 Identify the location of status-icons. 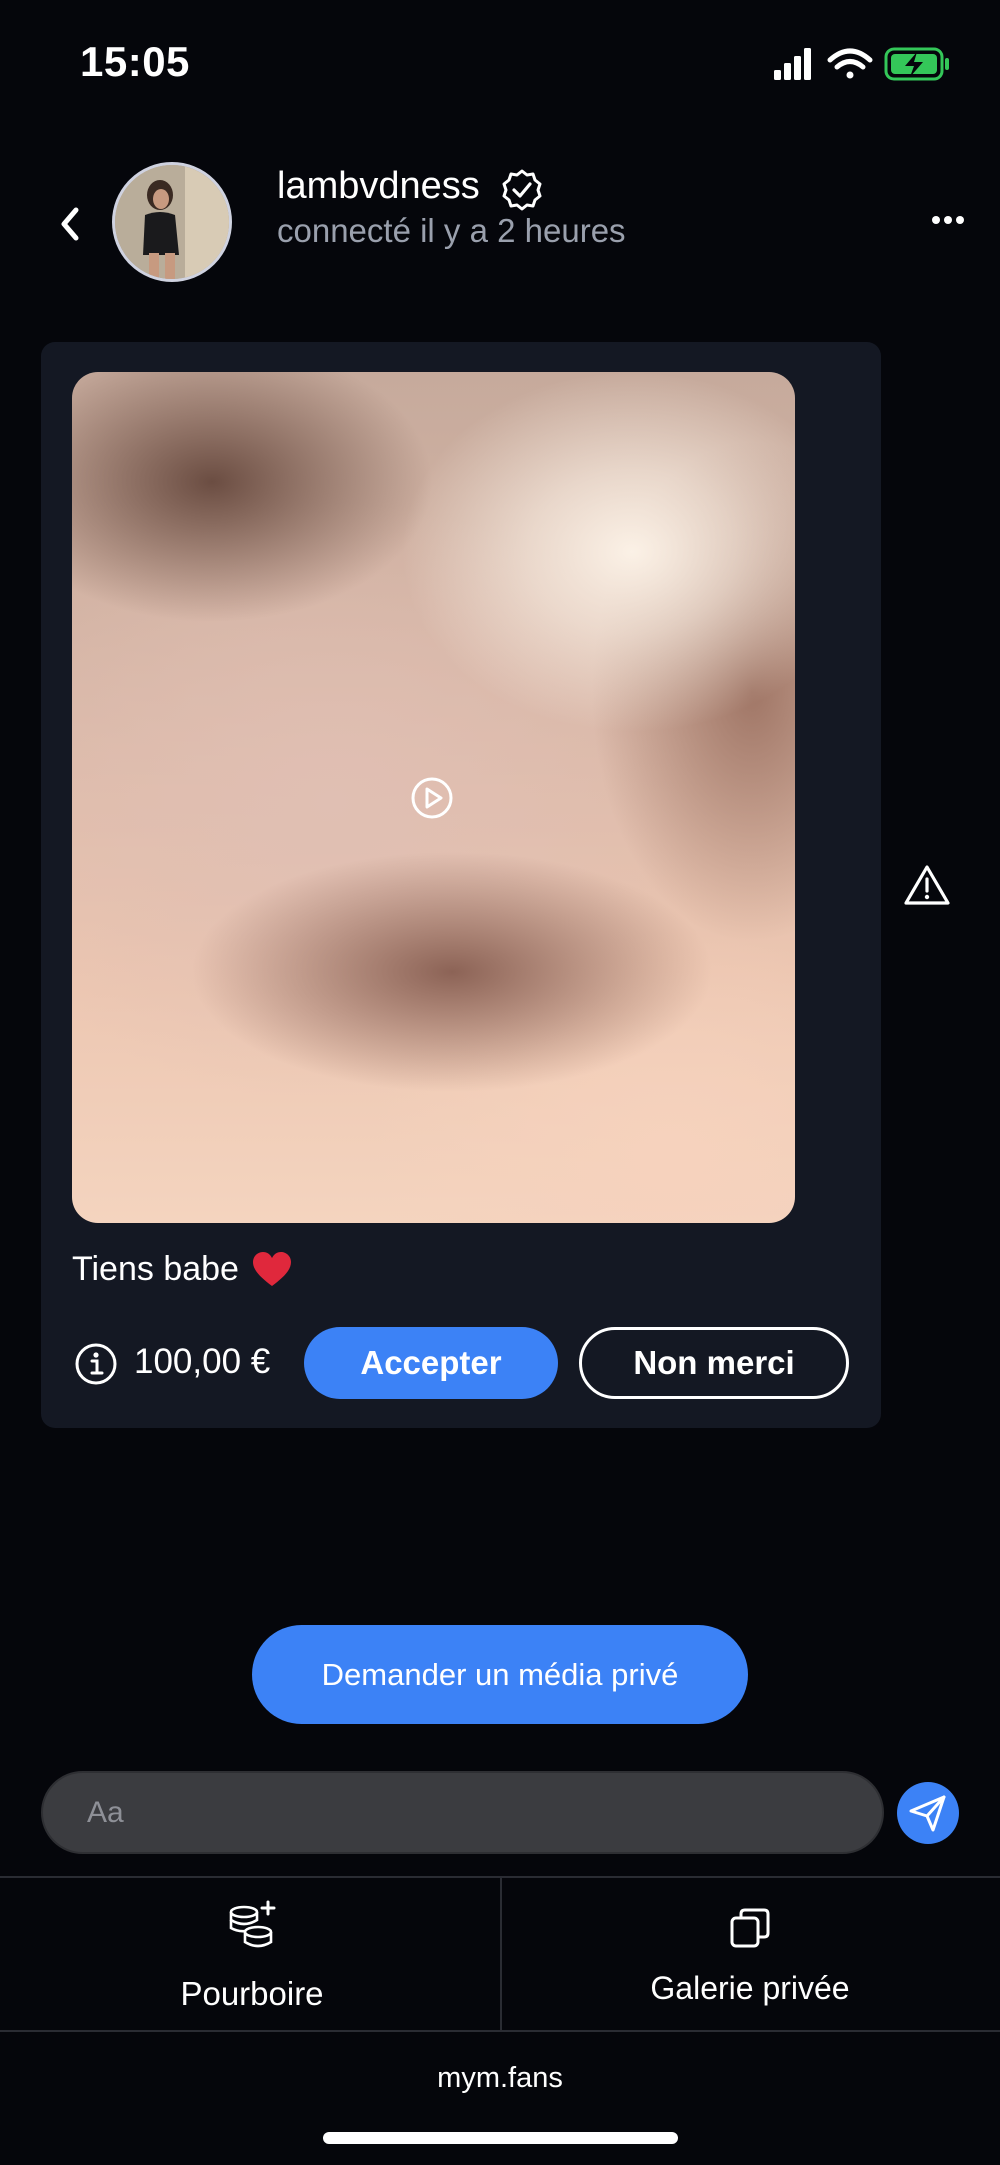
(861, 64).